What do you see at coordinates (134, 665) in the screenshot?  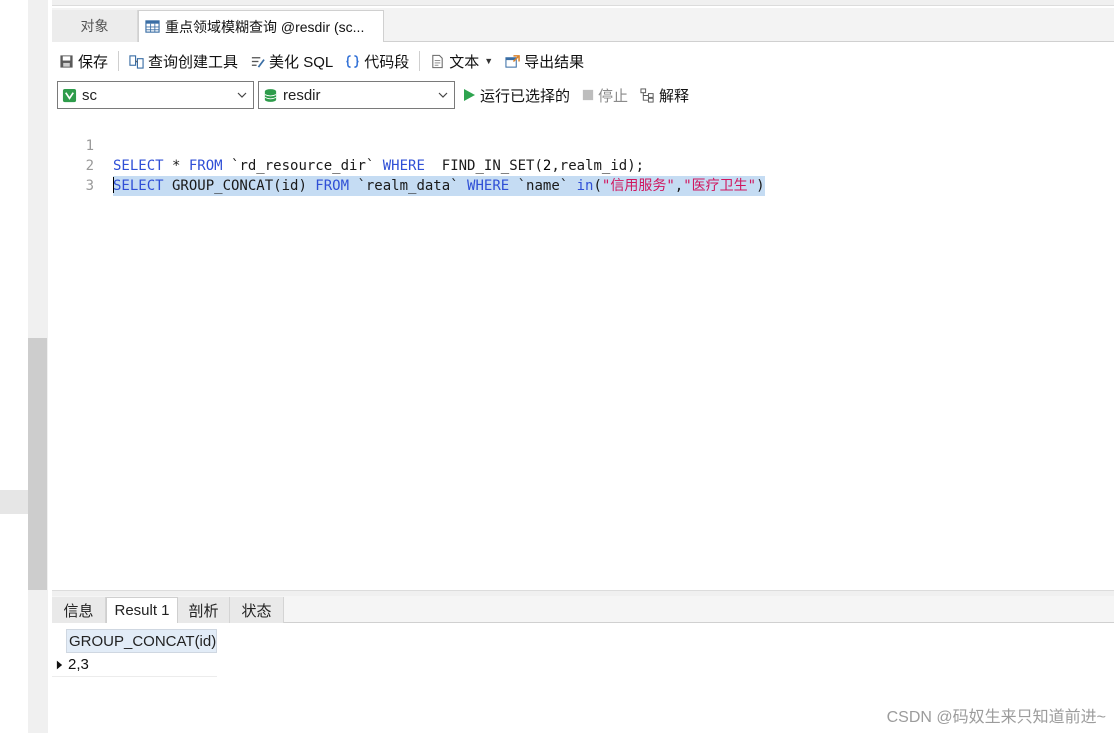 I see `table-row: 2,3` at bounding box center [134, 665].